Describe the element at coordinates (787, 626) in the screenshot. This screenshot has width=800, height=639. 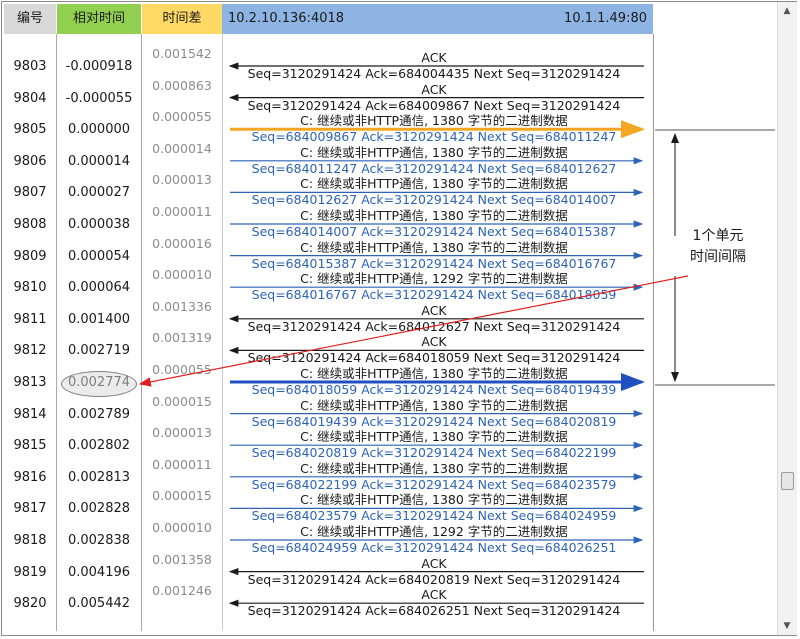
I see `scroll-down-icon: ▼` at that location.